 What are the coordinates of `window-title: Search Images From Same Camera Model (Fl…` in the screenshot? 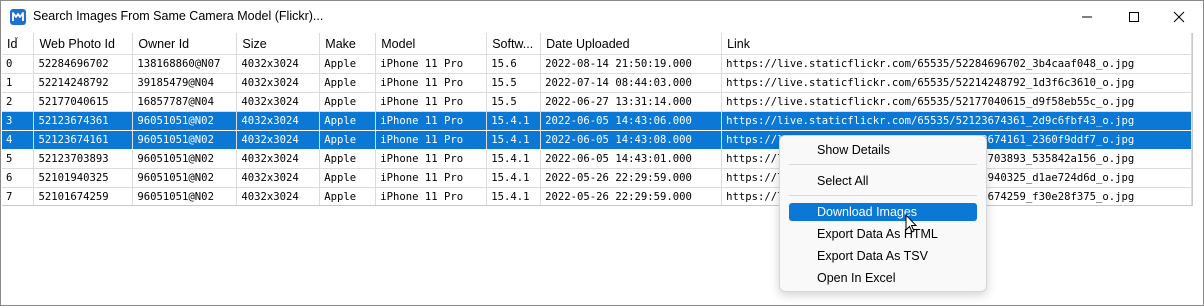 It's located at (178, 16).